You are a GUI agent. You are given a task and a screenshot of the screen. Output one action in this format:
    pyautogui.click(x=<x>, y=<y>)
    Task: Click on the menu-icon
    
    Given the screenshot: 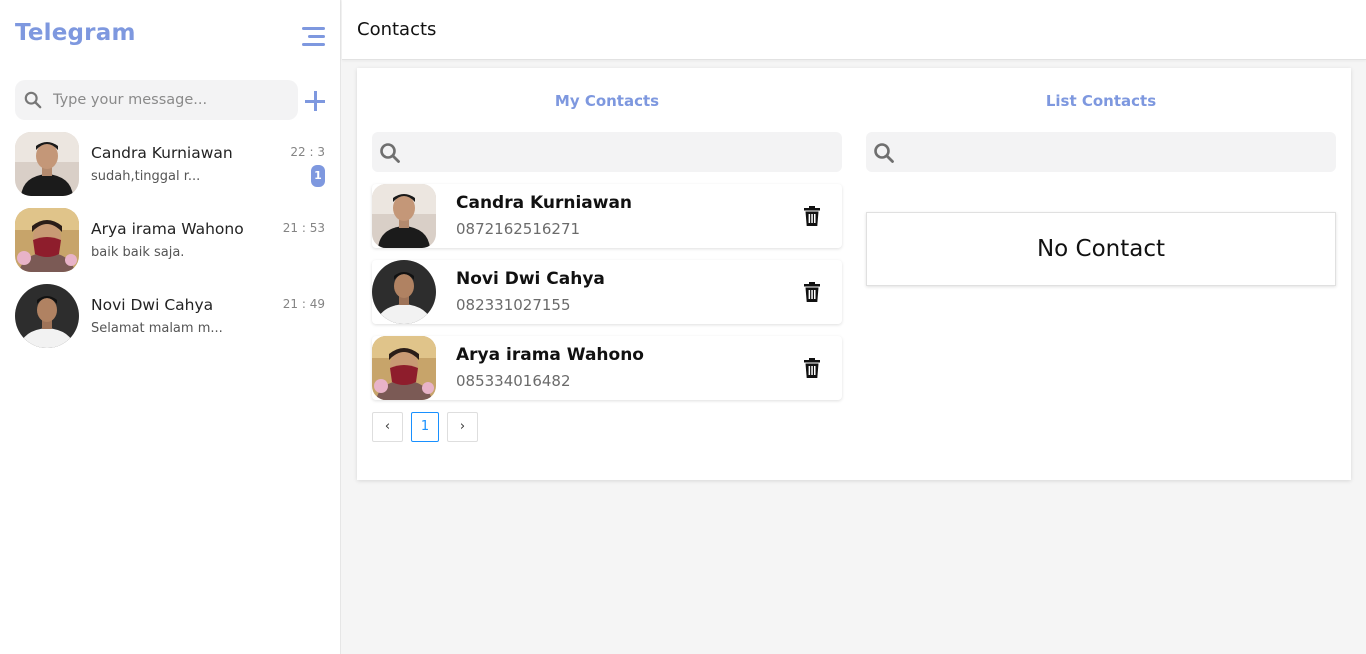 What is the action you would take?
    pyautogui.click(x=313, y=36)
    